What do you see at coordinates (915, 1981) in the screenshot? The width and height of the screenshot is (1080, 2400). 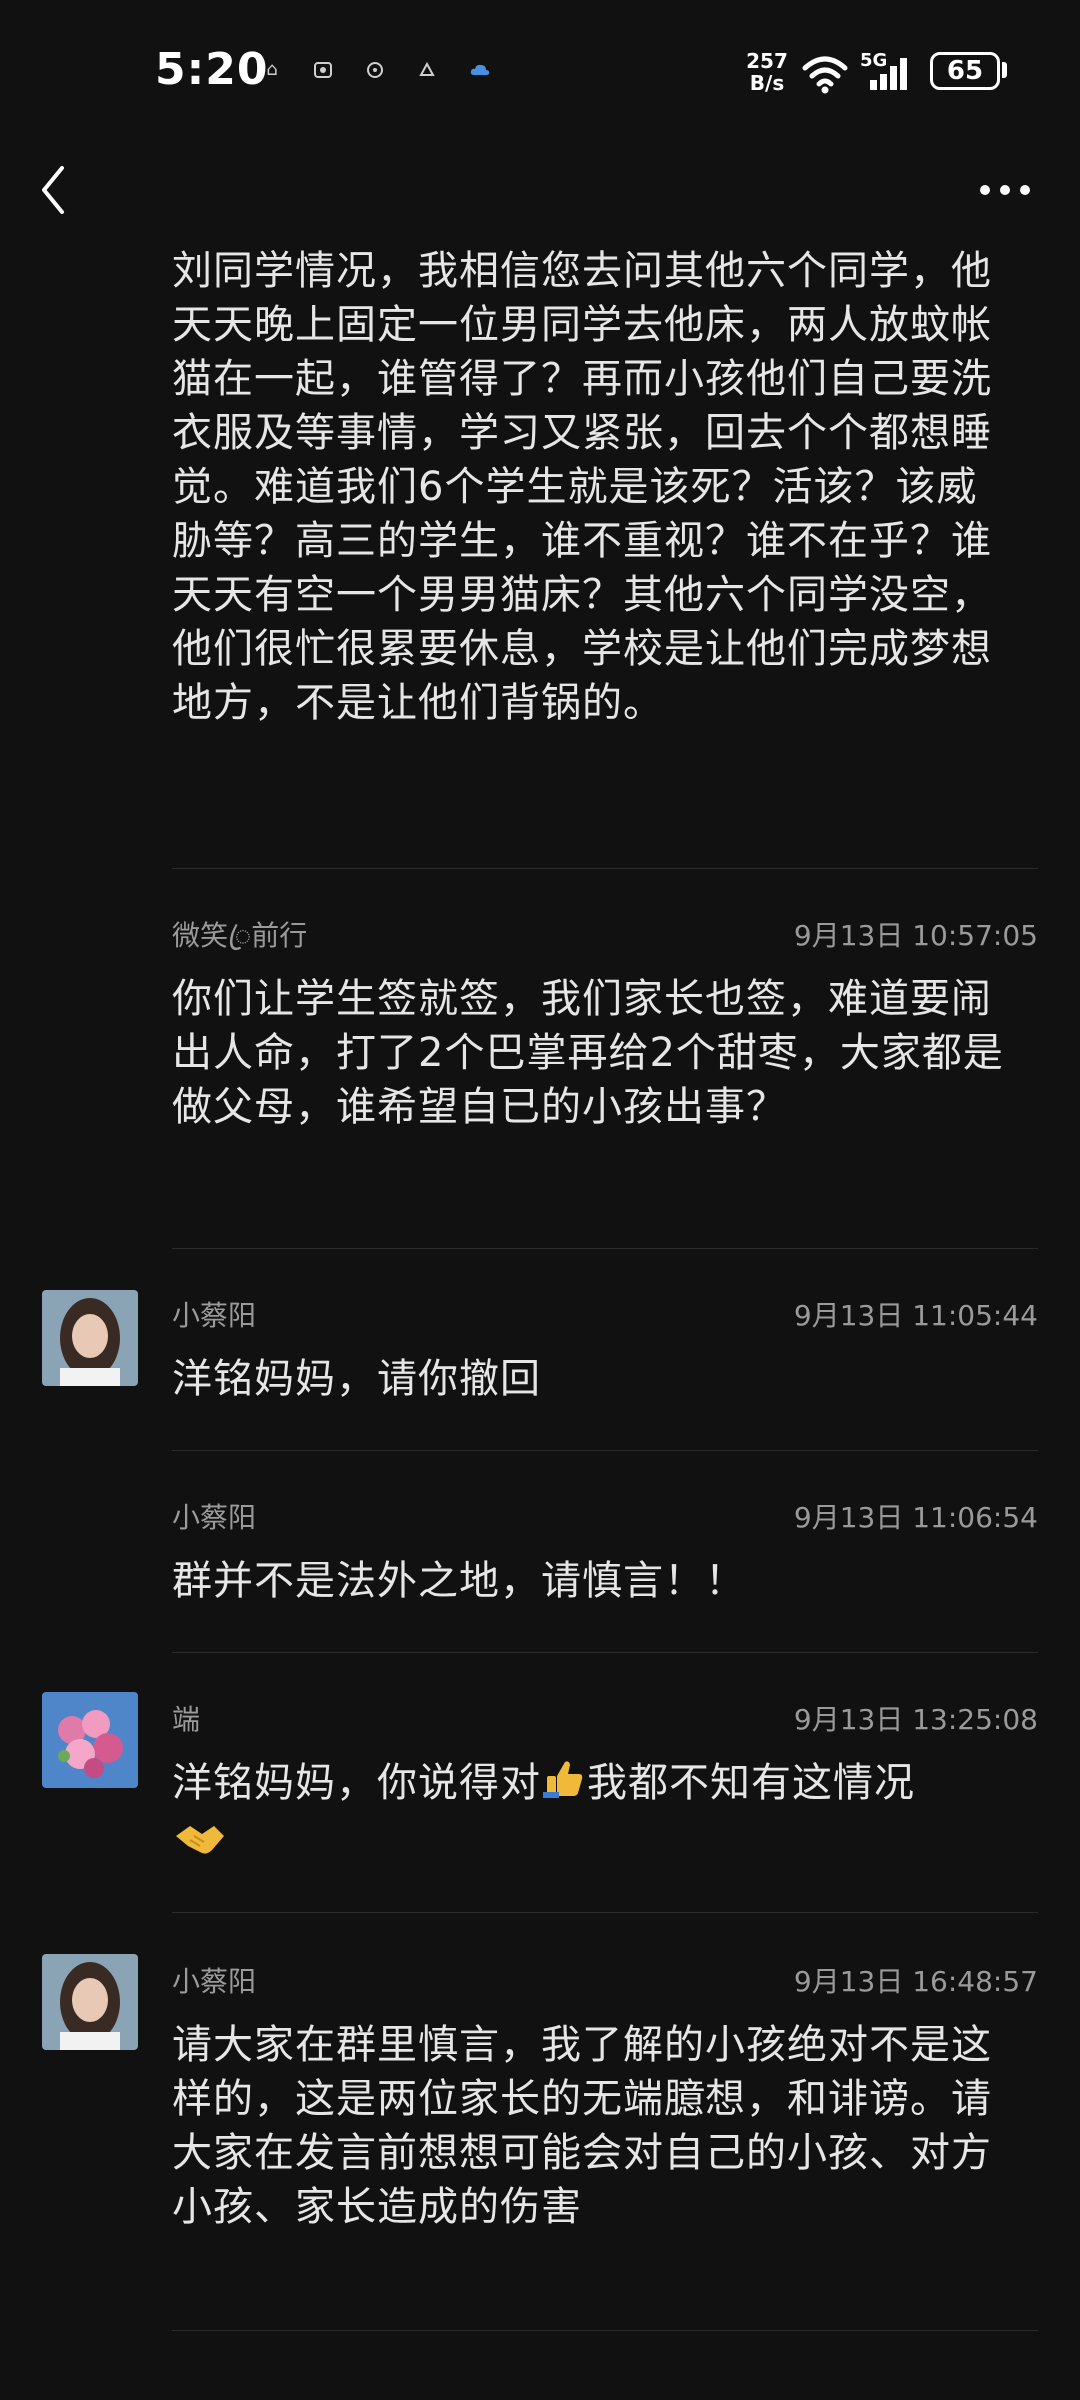 I see `message-timestamp: 9月13日 16:48:57` at bounding box center [915, 1981].